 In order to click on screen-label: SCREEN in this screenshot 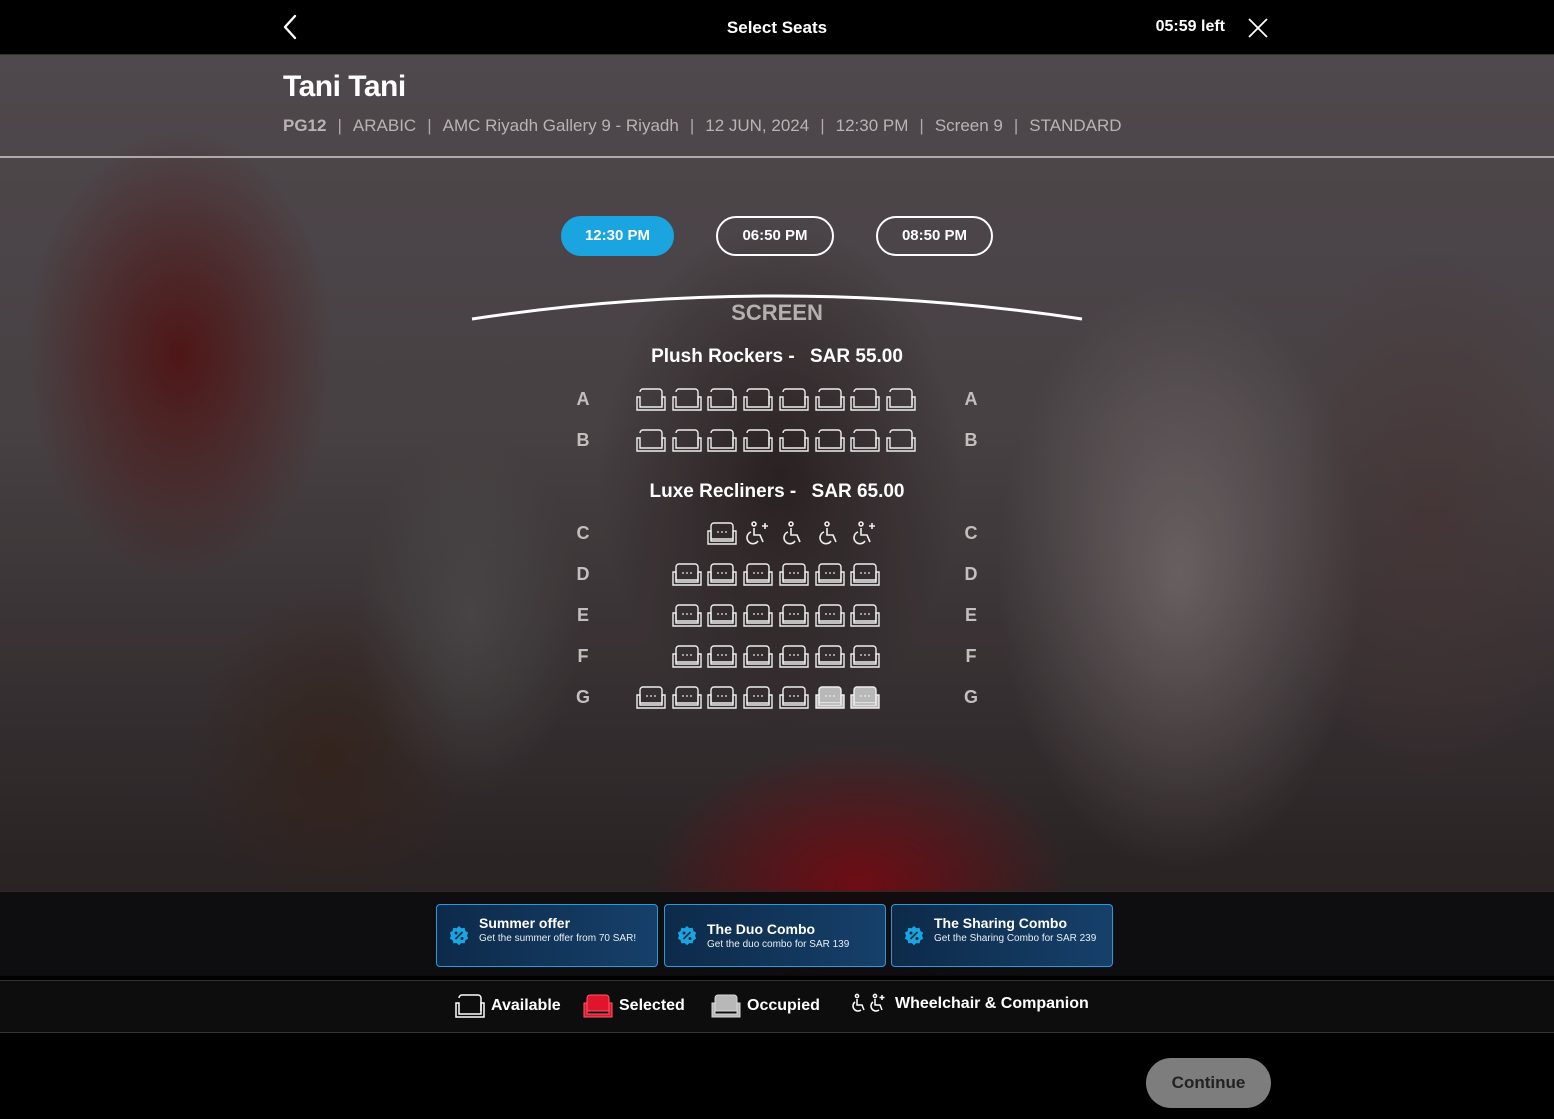, I will do `click(777, 312)`.